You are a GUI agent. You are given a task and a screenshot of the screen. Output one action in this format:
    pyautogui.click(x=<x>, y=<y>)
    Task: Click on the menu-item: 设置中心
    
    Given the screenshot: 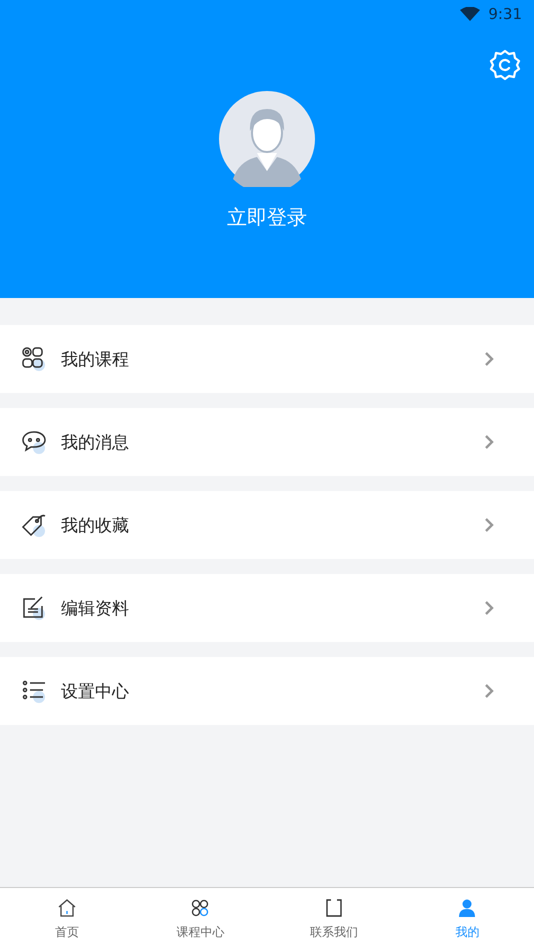 What is the action you would take?
    pyautogui.click(x=267, y=691)
    